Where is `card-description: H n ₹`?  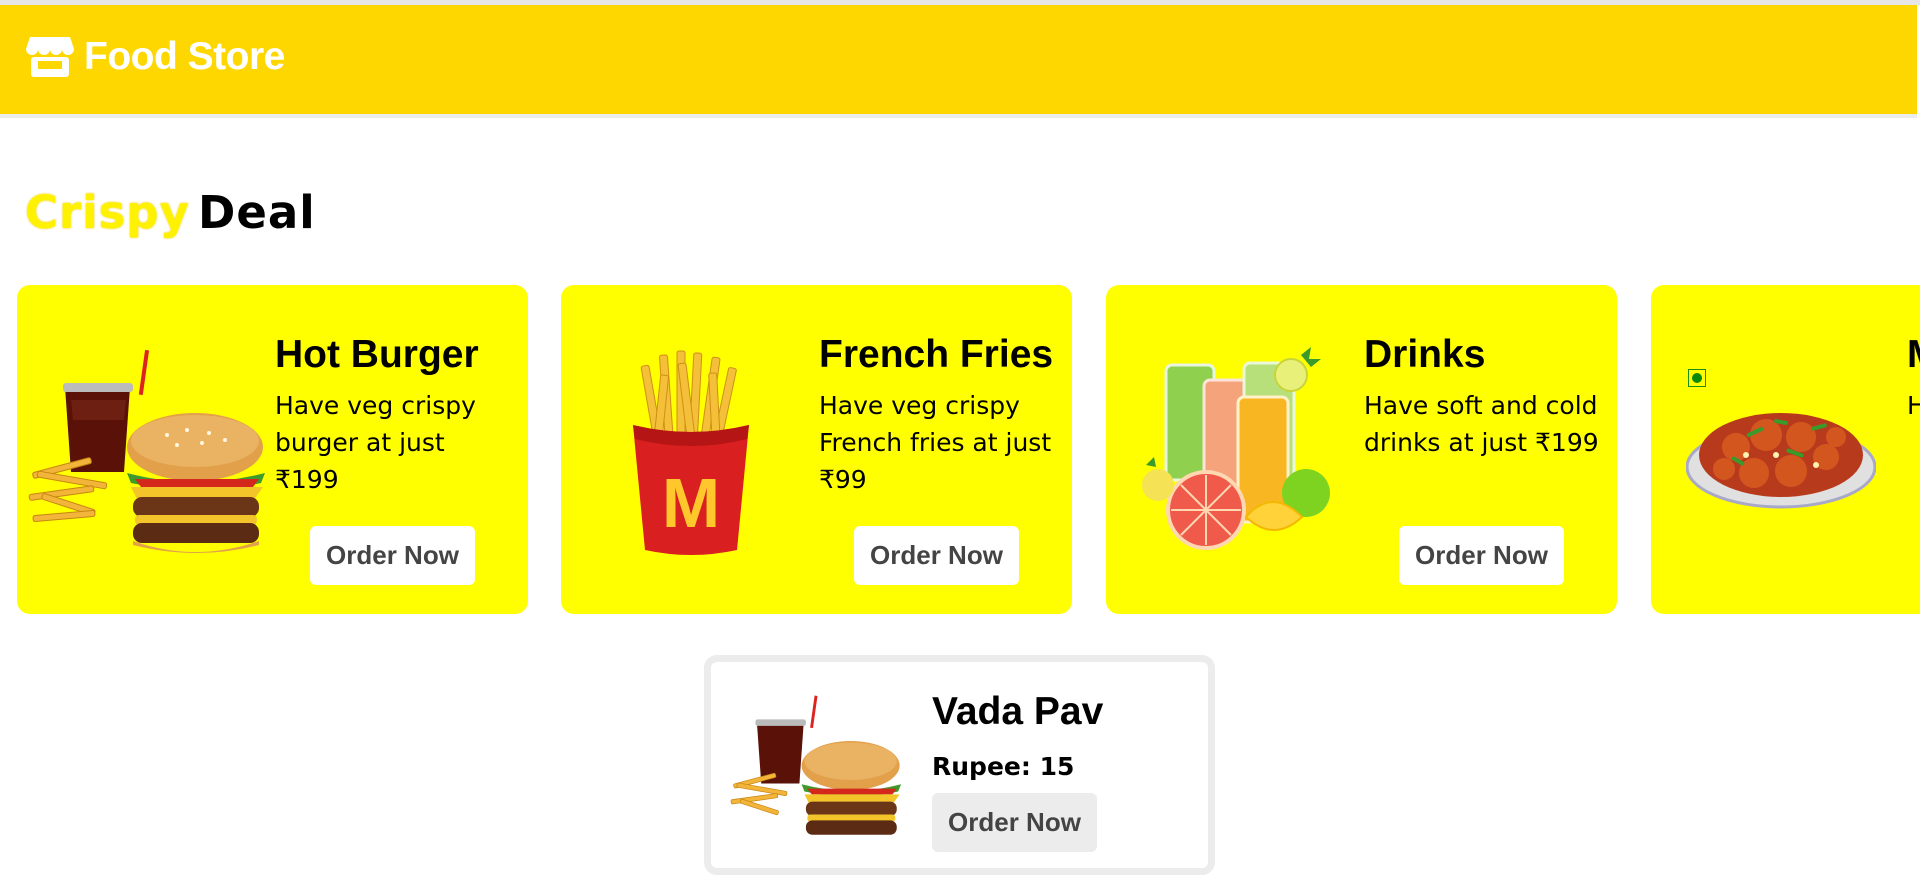
card-description: H n ₹ is located at coordinates (1913, 405).